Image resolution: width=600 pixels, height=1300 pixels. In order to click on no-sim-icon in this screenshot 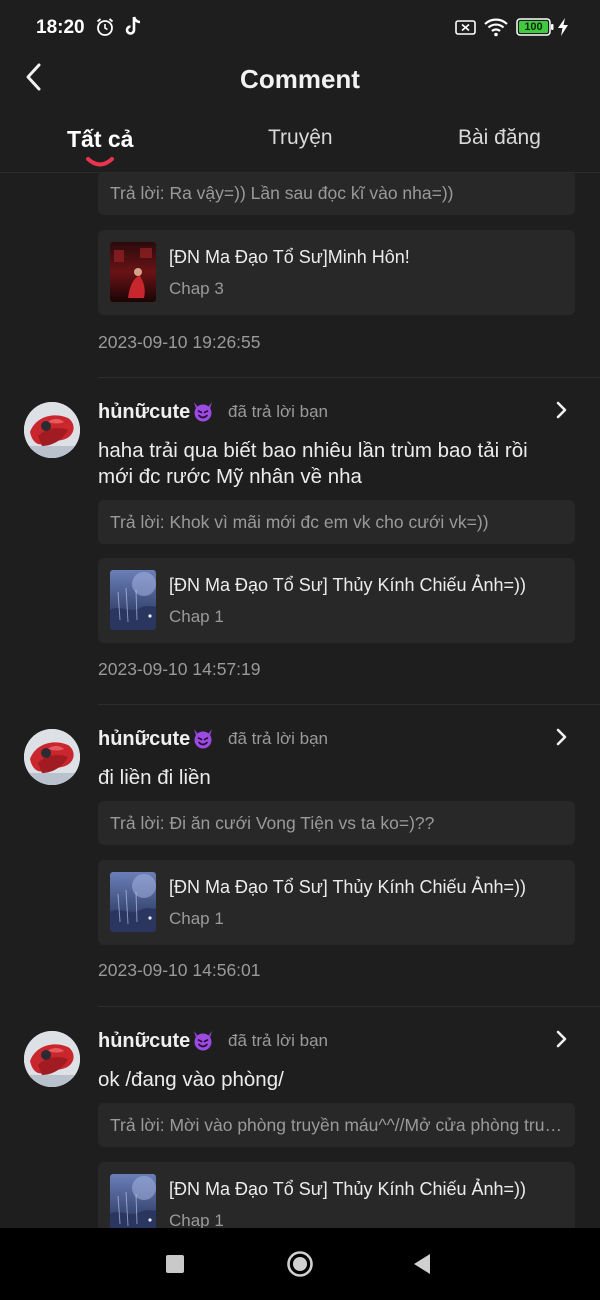, I will do `click(465, 27)`.